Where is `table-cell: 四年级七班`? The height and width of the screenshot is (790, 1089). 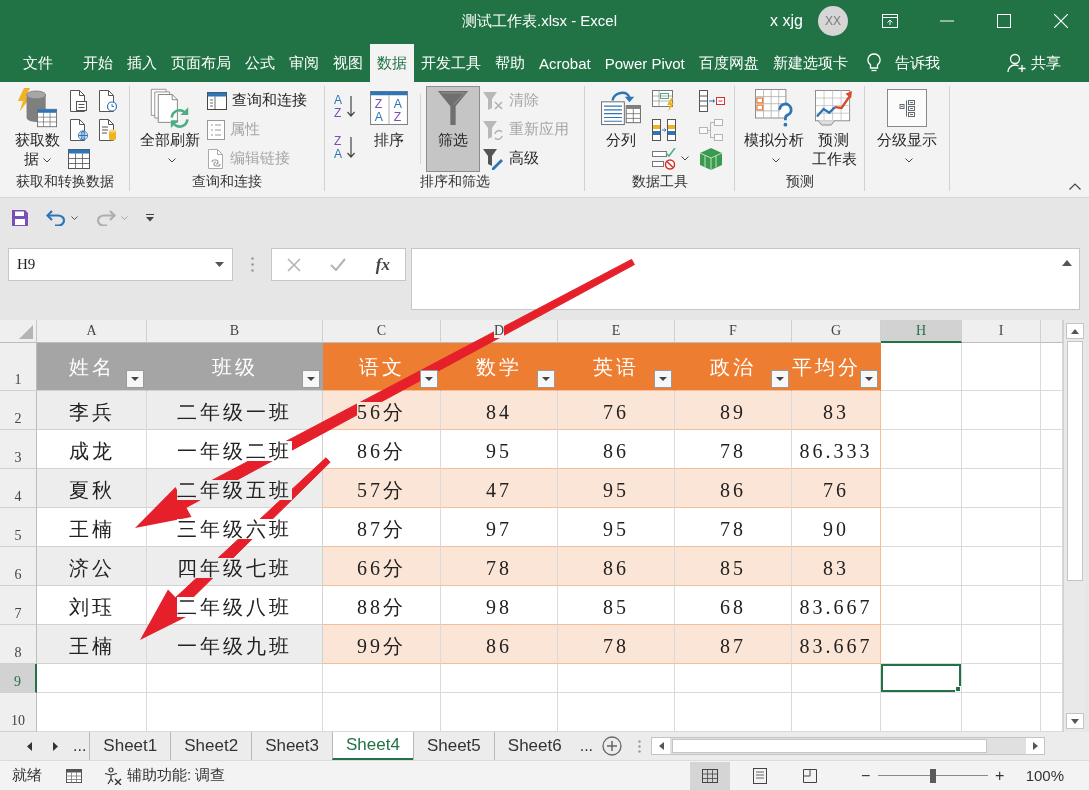
table-cell: 四年级七班 is located at coordinates (235, 566).